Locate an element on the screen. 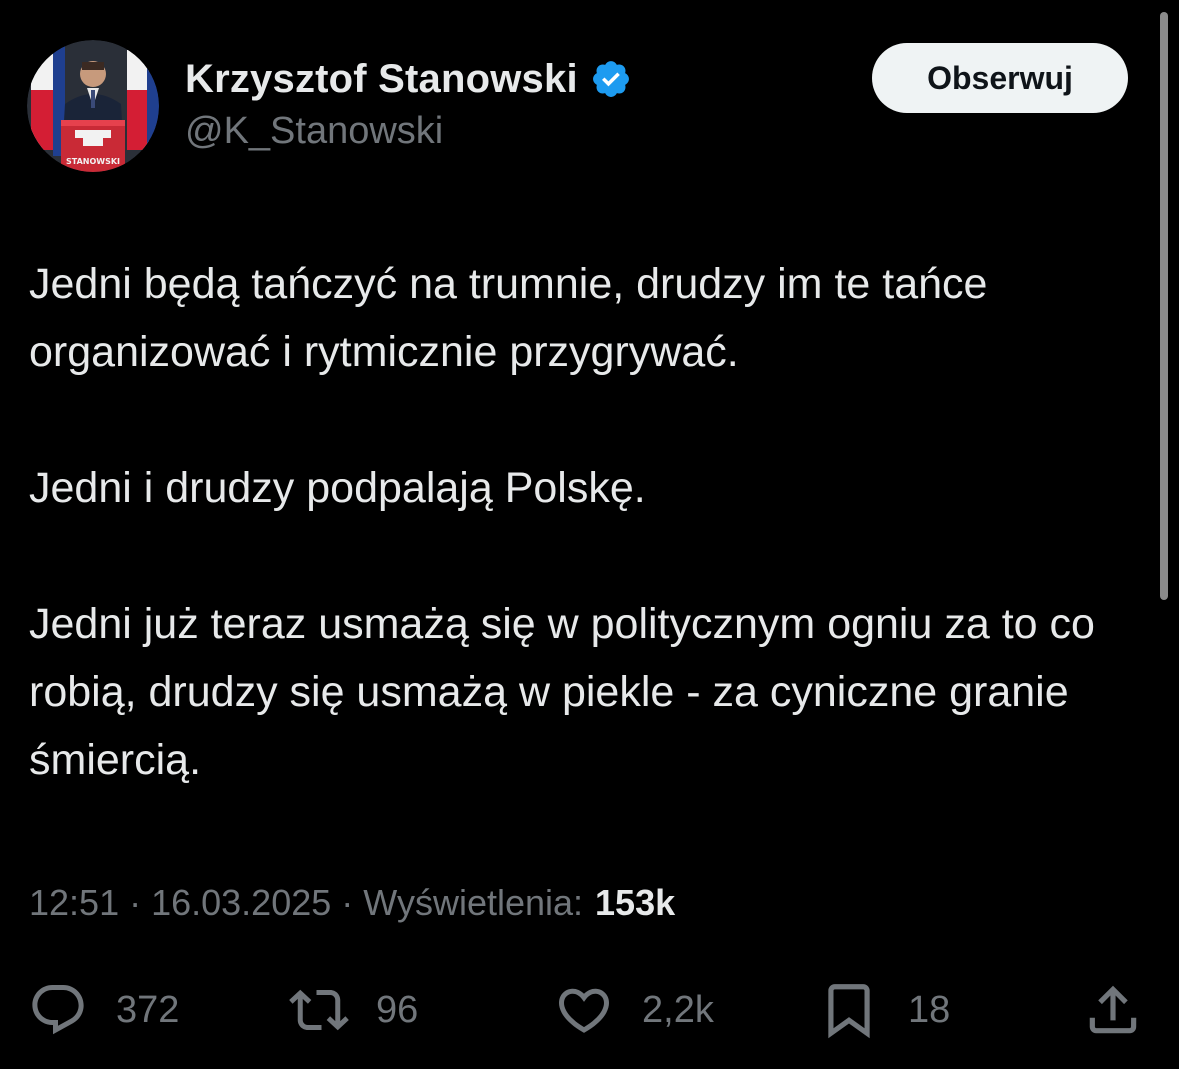  tweet-meta: 12:51 · 16.03.2025 · Wyświetlenia: 153k is located at coordinates (352, 903).